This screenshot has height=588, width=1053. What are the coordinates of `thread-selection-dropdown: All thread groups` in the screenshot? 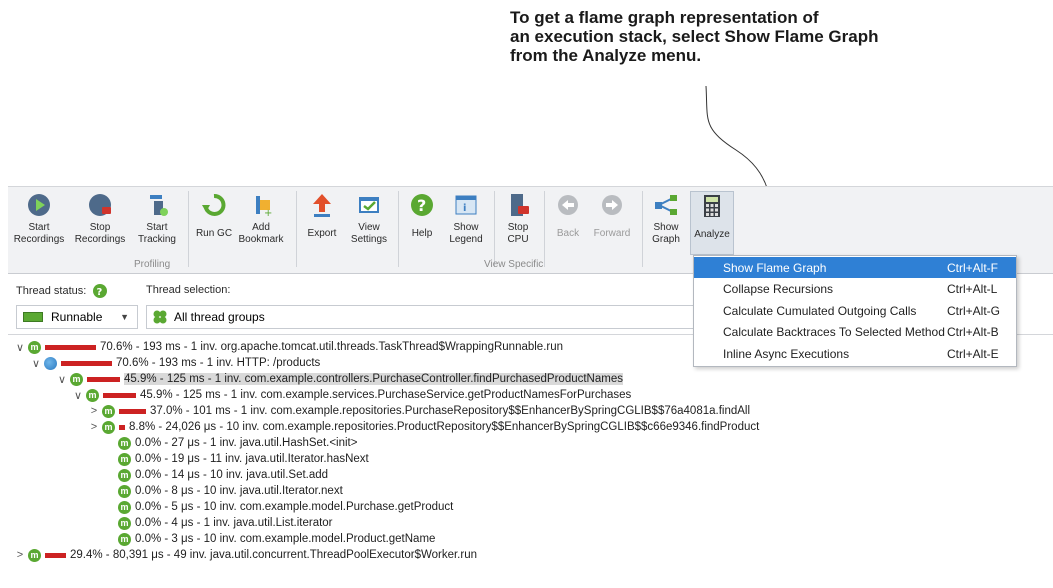 It's located at (427, 317).